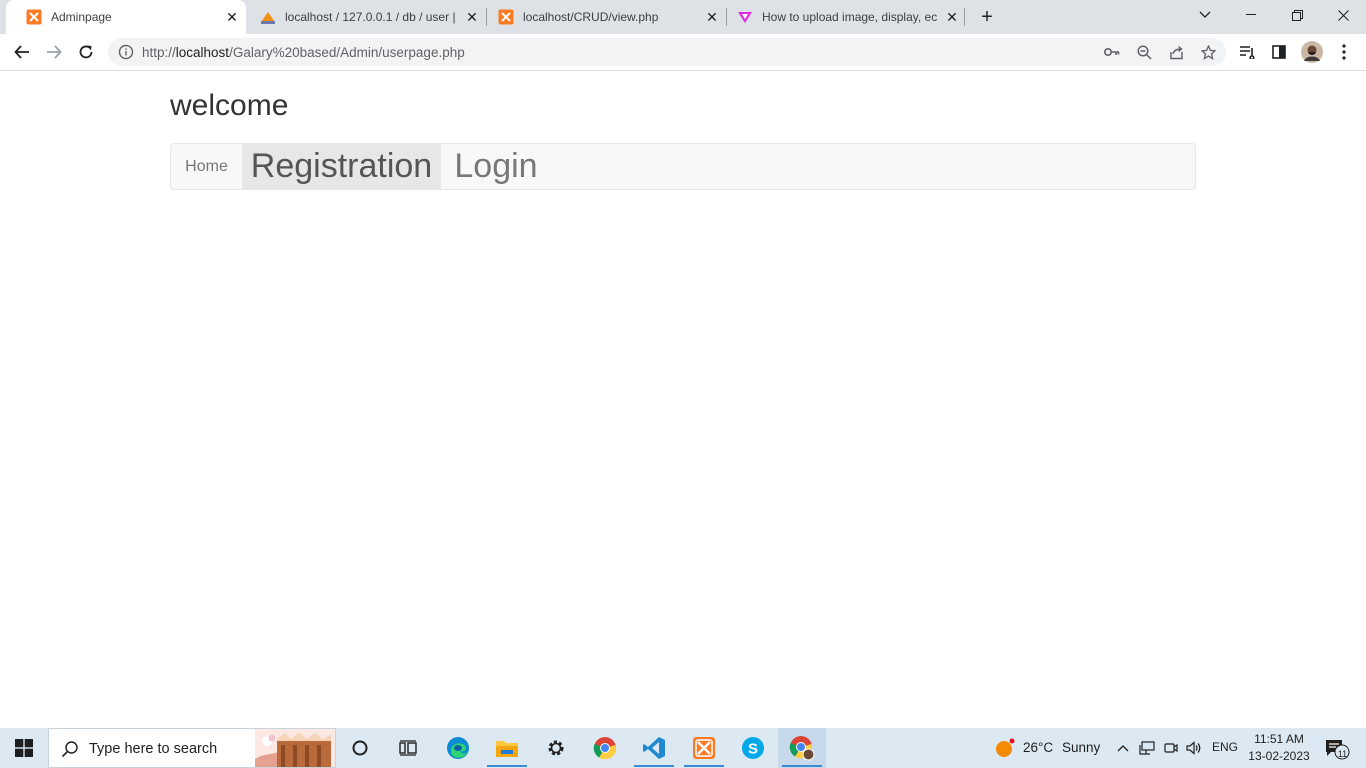 The height and width of the screenshot is (768, 1366). I want to click on tab-upload-tutorial: How to upload image, display, ec ✕, so click(846, 17).